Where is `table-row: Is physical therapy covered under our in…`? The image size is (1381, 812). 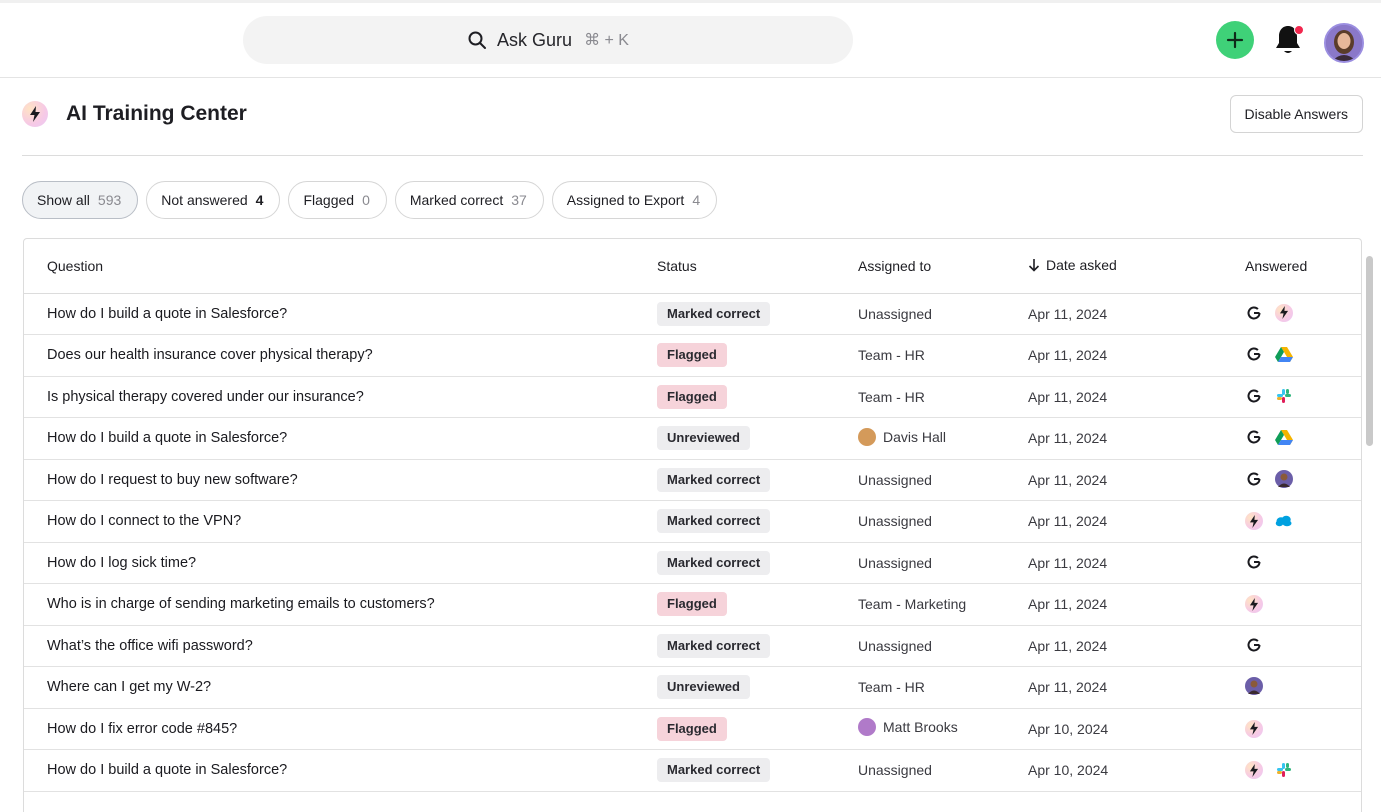 table-row: Is physical therapy covered under our in… is located at coordinates (692, 397).